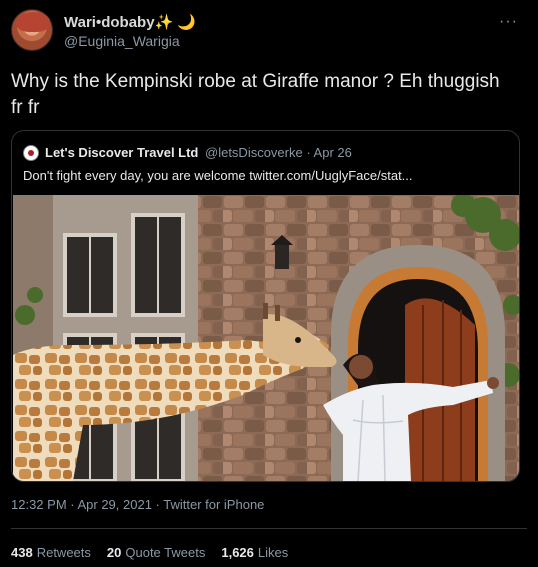  I want to click on retweets-label: Retweets, so click(63, 552).